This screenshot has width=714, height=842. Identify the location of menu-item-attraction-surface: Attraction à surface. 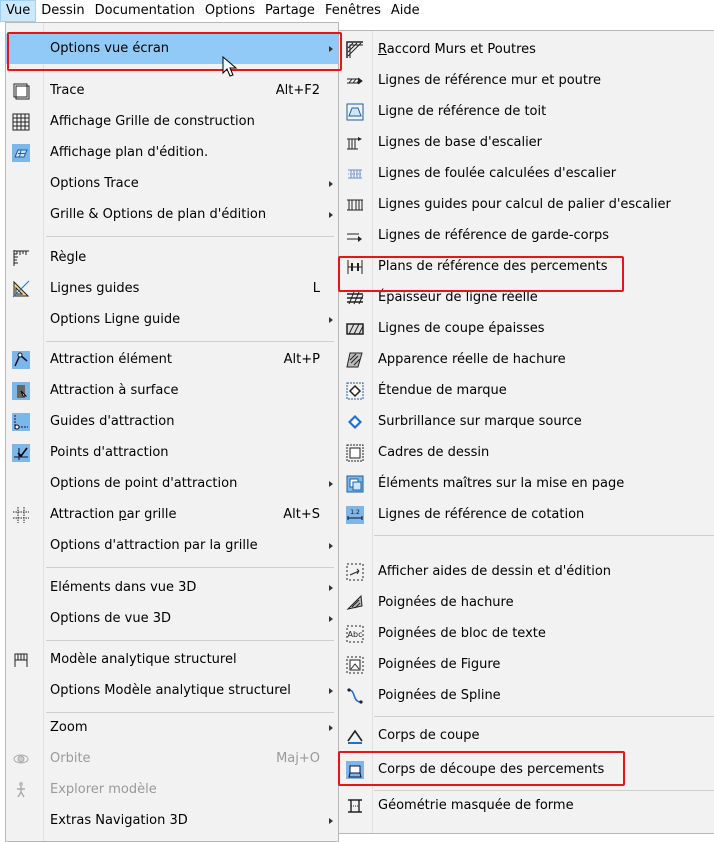
(172, 391).